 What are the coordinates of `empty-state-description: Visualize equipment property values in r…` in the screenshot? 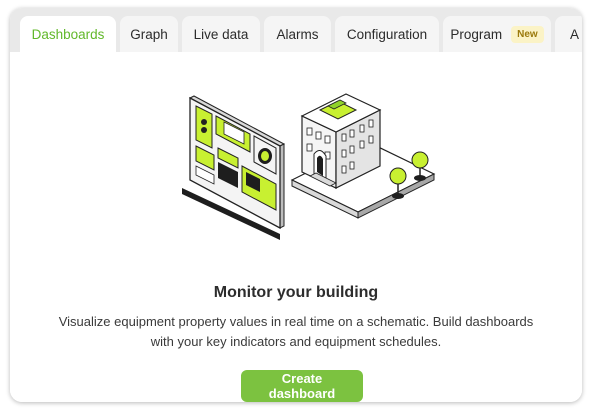 It's located at (296, 331).